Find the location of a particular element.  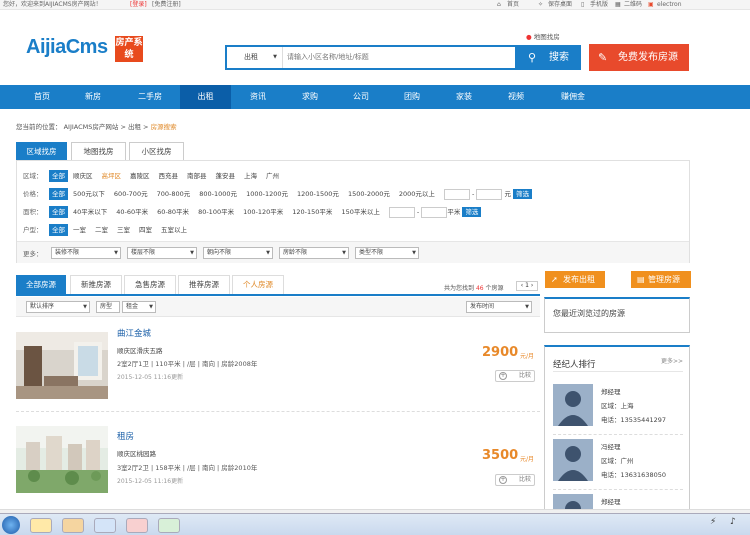

filter-layout-option: 四室 is located at coordinates (145, 230).